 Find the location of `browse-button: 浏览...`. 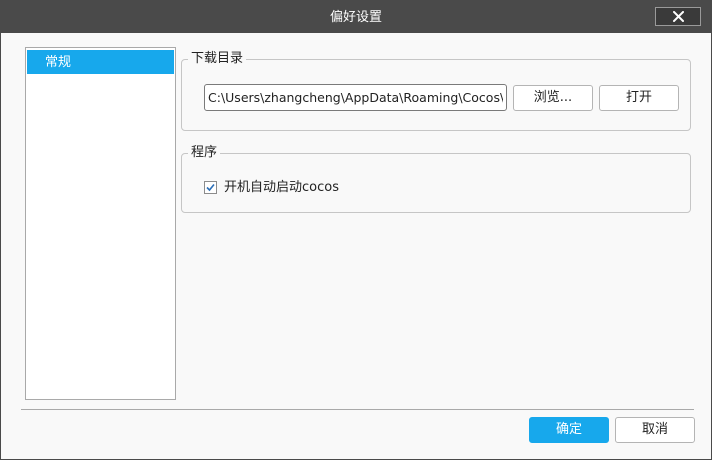

browse-button: 浏览... is located at coordinates (553, 98).